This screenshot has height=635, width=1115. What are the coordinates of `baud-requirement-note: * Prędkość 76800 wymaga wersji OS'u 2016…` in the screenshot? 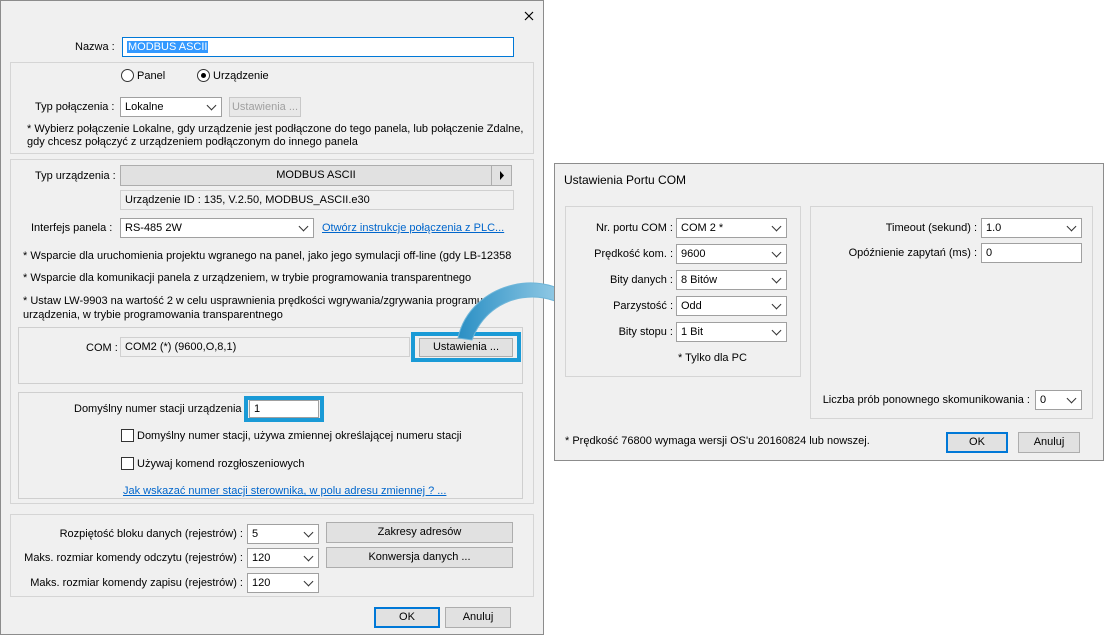 It's located at (717, 441).